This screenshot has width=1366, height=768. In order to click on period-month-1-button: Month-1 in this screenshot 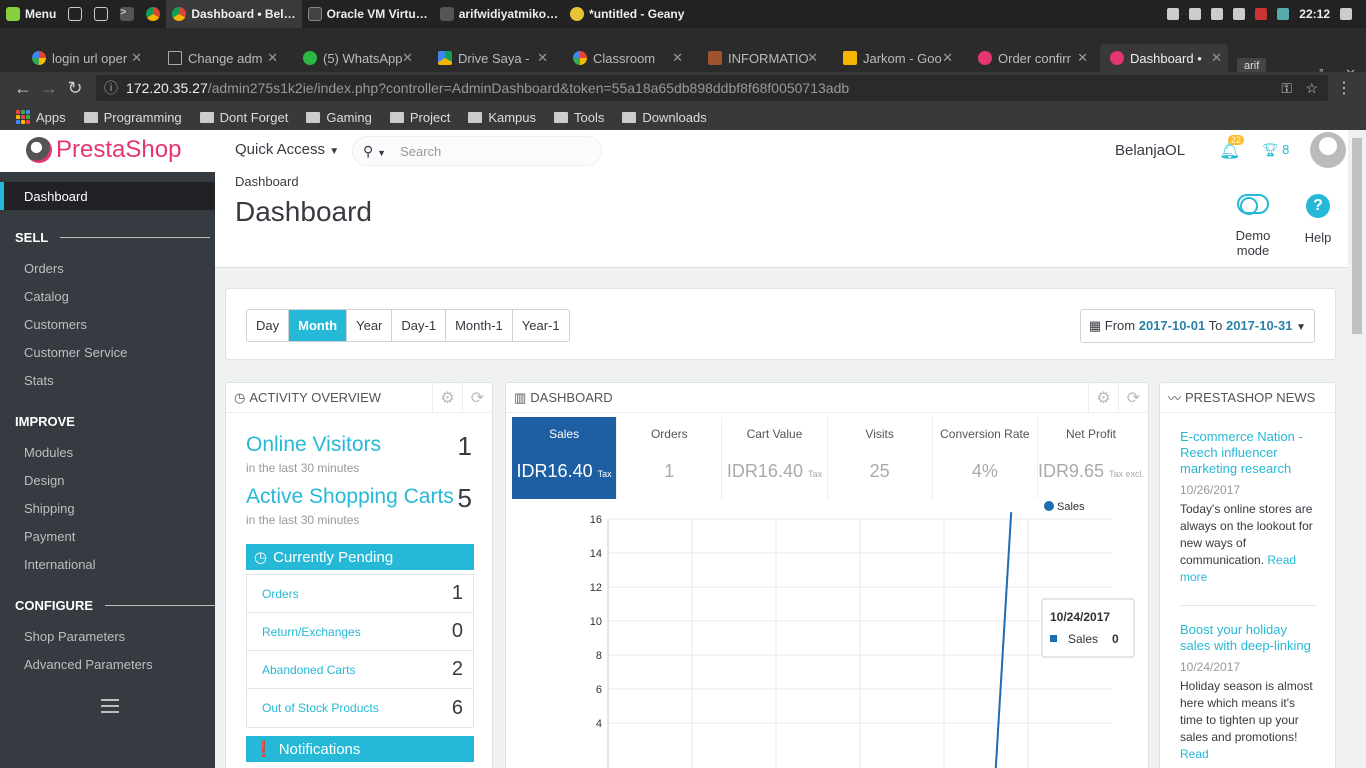, I will do `click(479, 325)`.